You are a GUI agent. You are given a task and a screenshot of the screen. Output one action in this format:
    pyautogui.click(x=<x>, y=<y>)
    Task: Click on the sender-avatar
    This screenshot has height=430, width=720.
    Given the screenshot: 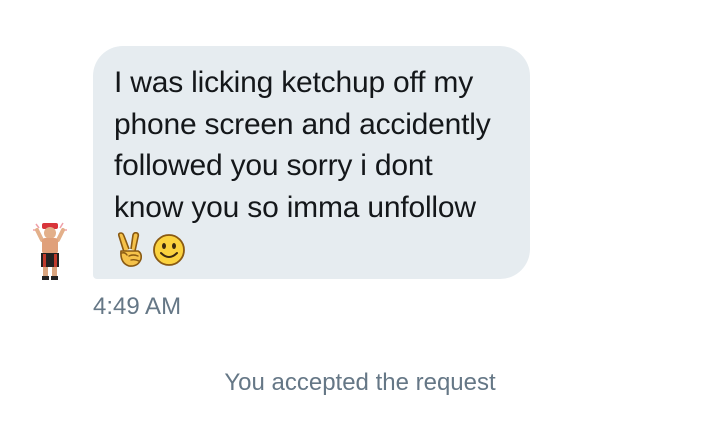 What is the action you would take?
    pyautogui.click(x=50, y=250)
    